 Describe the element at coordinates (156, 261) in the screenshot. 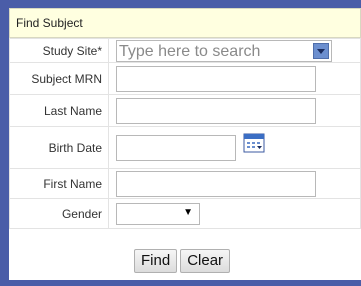

I see `find-button: Find` at that location.